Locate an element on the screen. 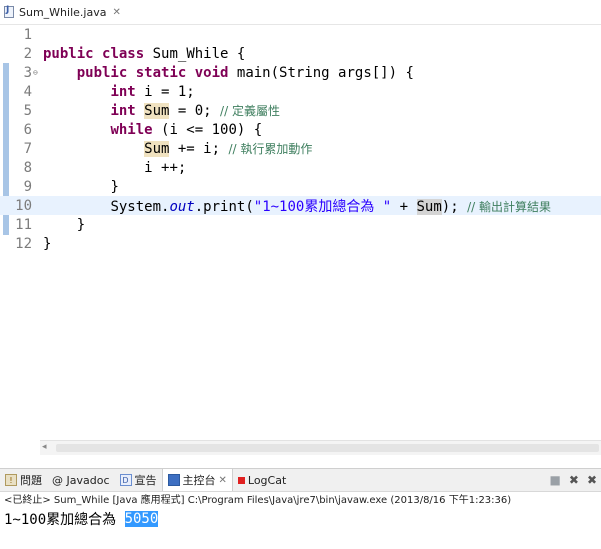  line-number: 12 is located at coordinates (23, 243).